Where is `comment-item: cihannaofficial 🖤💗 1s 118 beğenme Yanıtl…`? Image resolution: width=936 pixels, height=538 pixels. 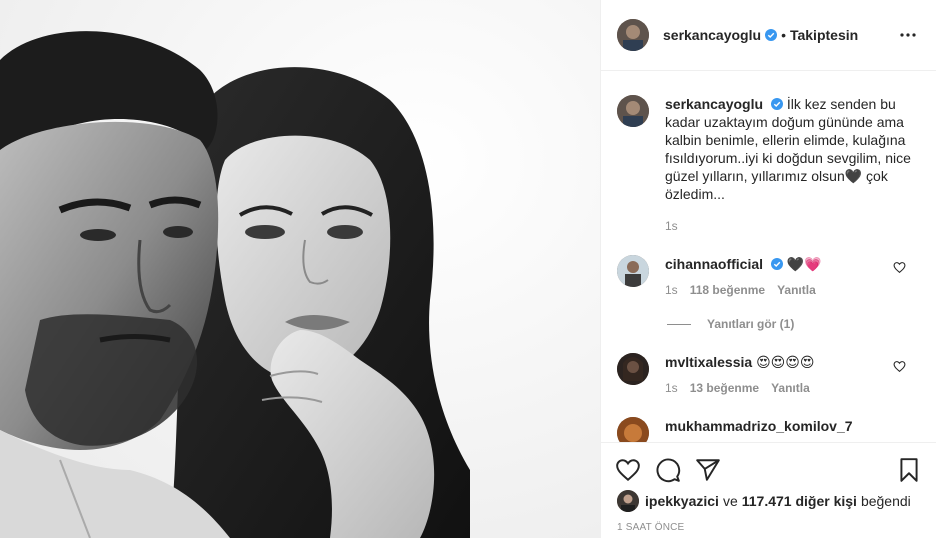
comment-item: cihannaofficial 🖤💗 1s 118 beğenme Yanıtl… is located at coordinates (768, 267).